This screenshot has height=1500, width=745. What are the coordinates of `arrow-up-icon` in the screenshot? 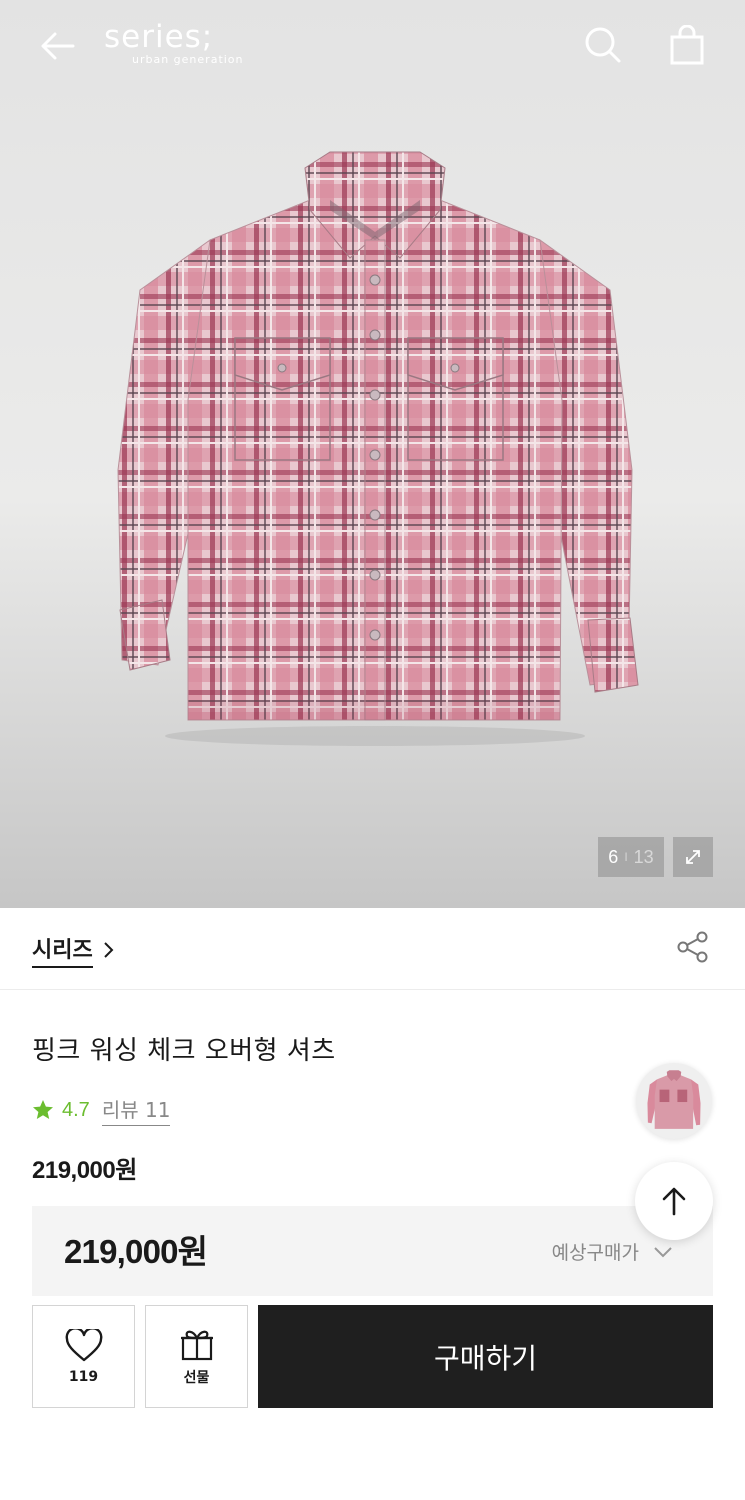 It's located at (674, 1201).